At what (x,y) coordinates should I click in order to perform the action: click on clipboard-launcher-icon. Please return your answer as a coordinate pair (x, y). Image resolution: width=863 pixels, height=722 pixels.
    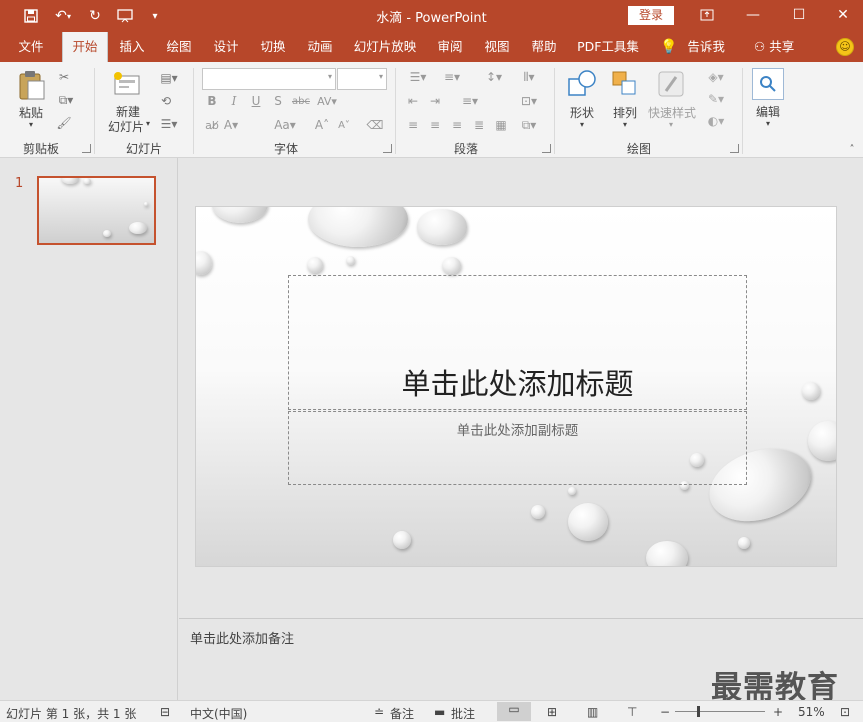
    Looking at the image, I should click on (86, 148).